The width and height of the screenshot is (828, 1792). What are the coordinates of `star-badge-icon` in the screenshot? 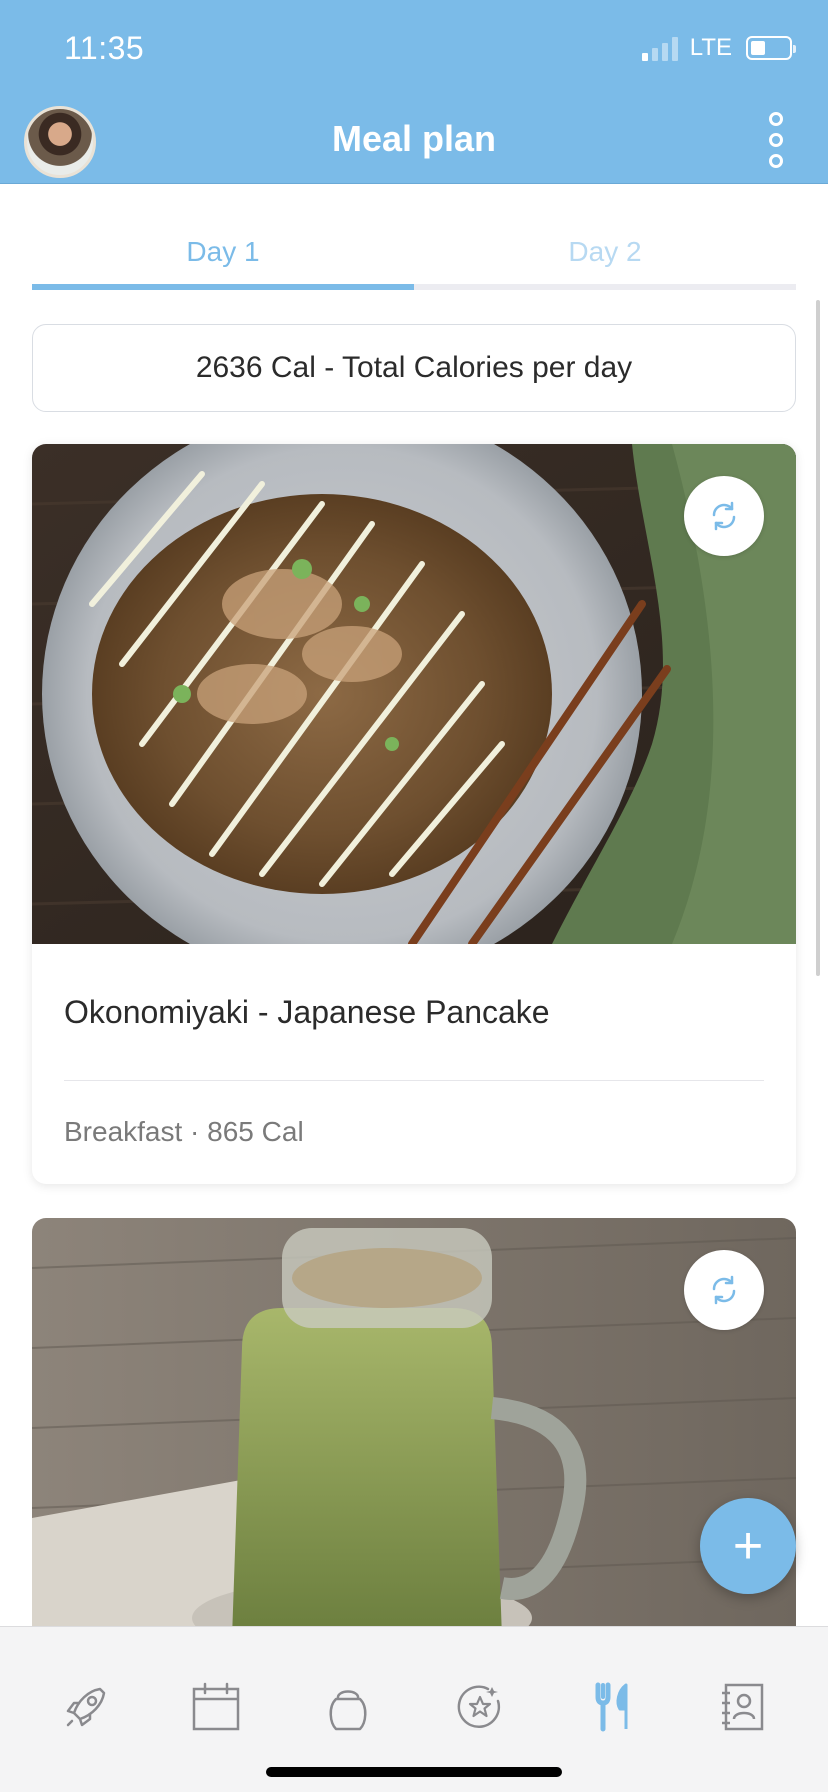 It's located at (479, 1707).